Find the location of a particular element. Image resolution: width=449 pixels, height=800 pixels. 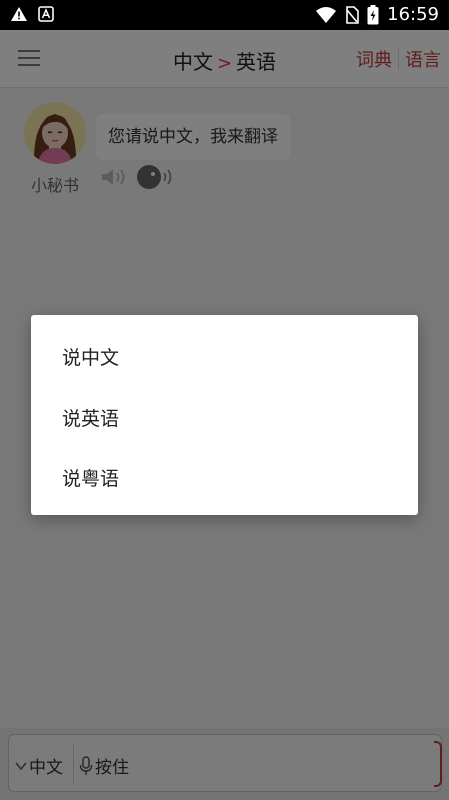

status-bar: 16:59 is located at coordinates (224, 15).